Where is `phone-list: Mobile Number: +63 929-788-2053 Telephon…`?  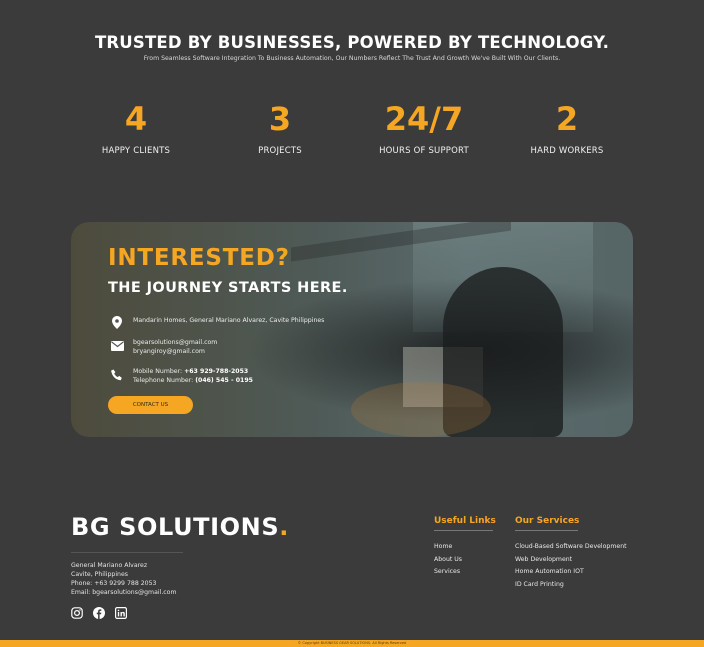
phone-list: Mobile Number: +63 929-788-2053 Telephon… is located at coordinates (193, 376).